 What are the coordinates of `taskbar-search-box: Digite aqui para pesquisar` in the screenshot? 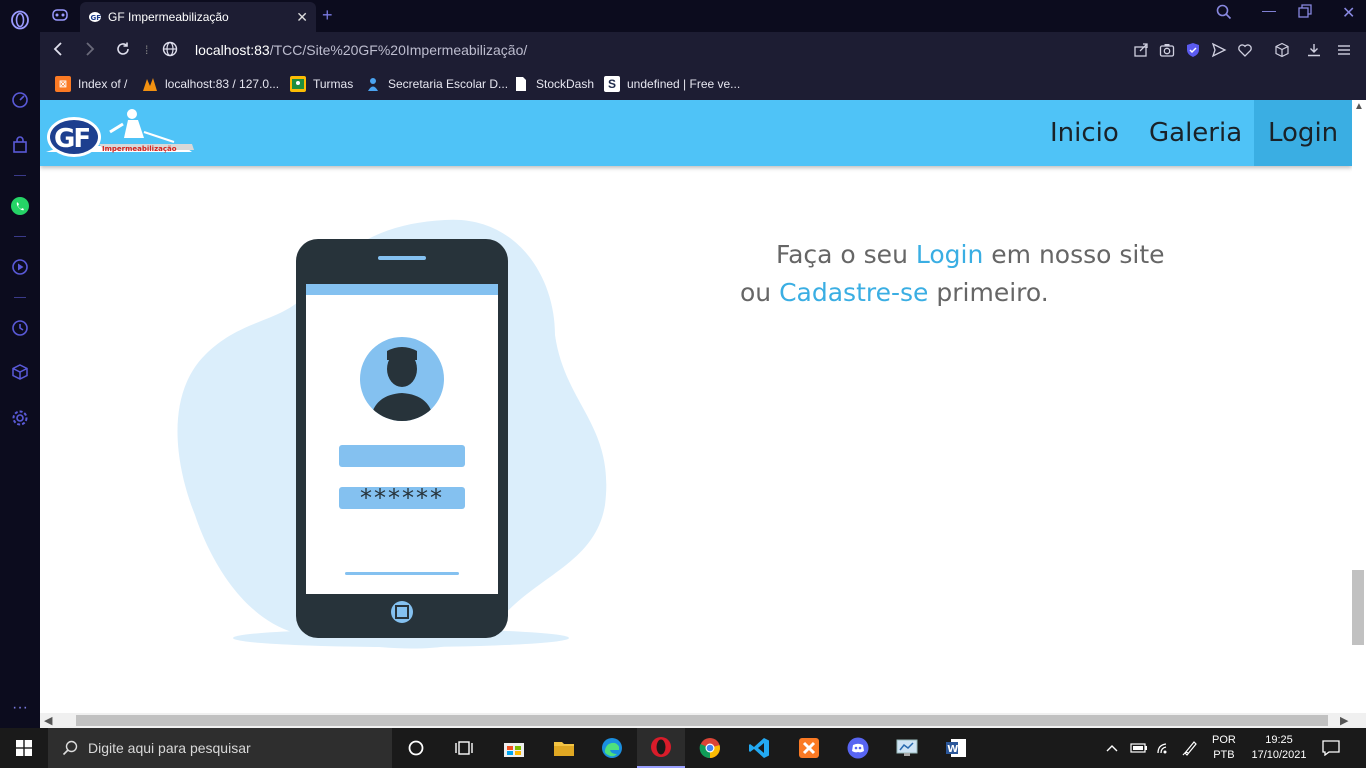 It's located at (220, 748).